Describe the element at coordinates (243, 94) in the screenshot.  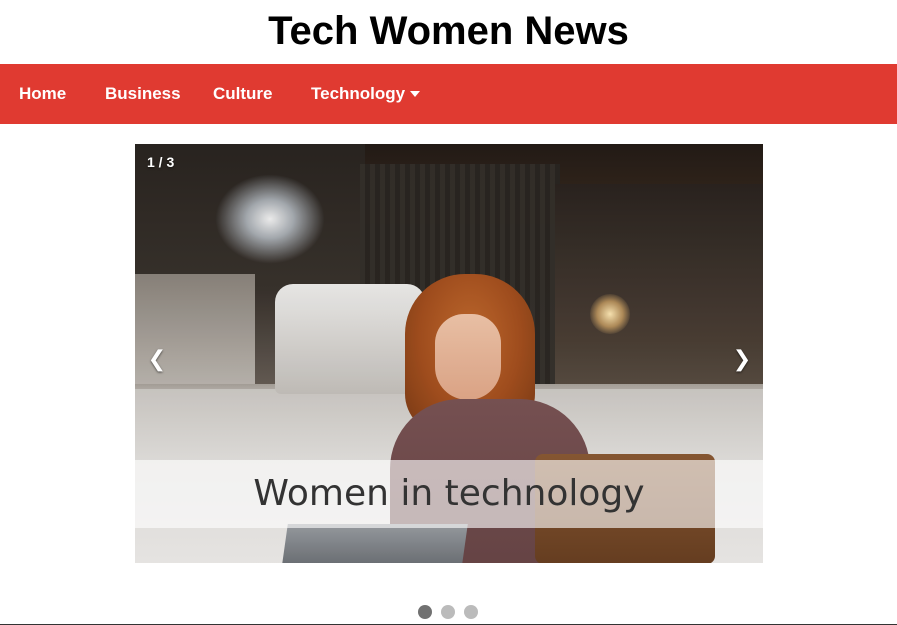
I see `nav-item-culture: Culture` at that location.